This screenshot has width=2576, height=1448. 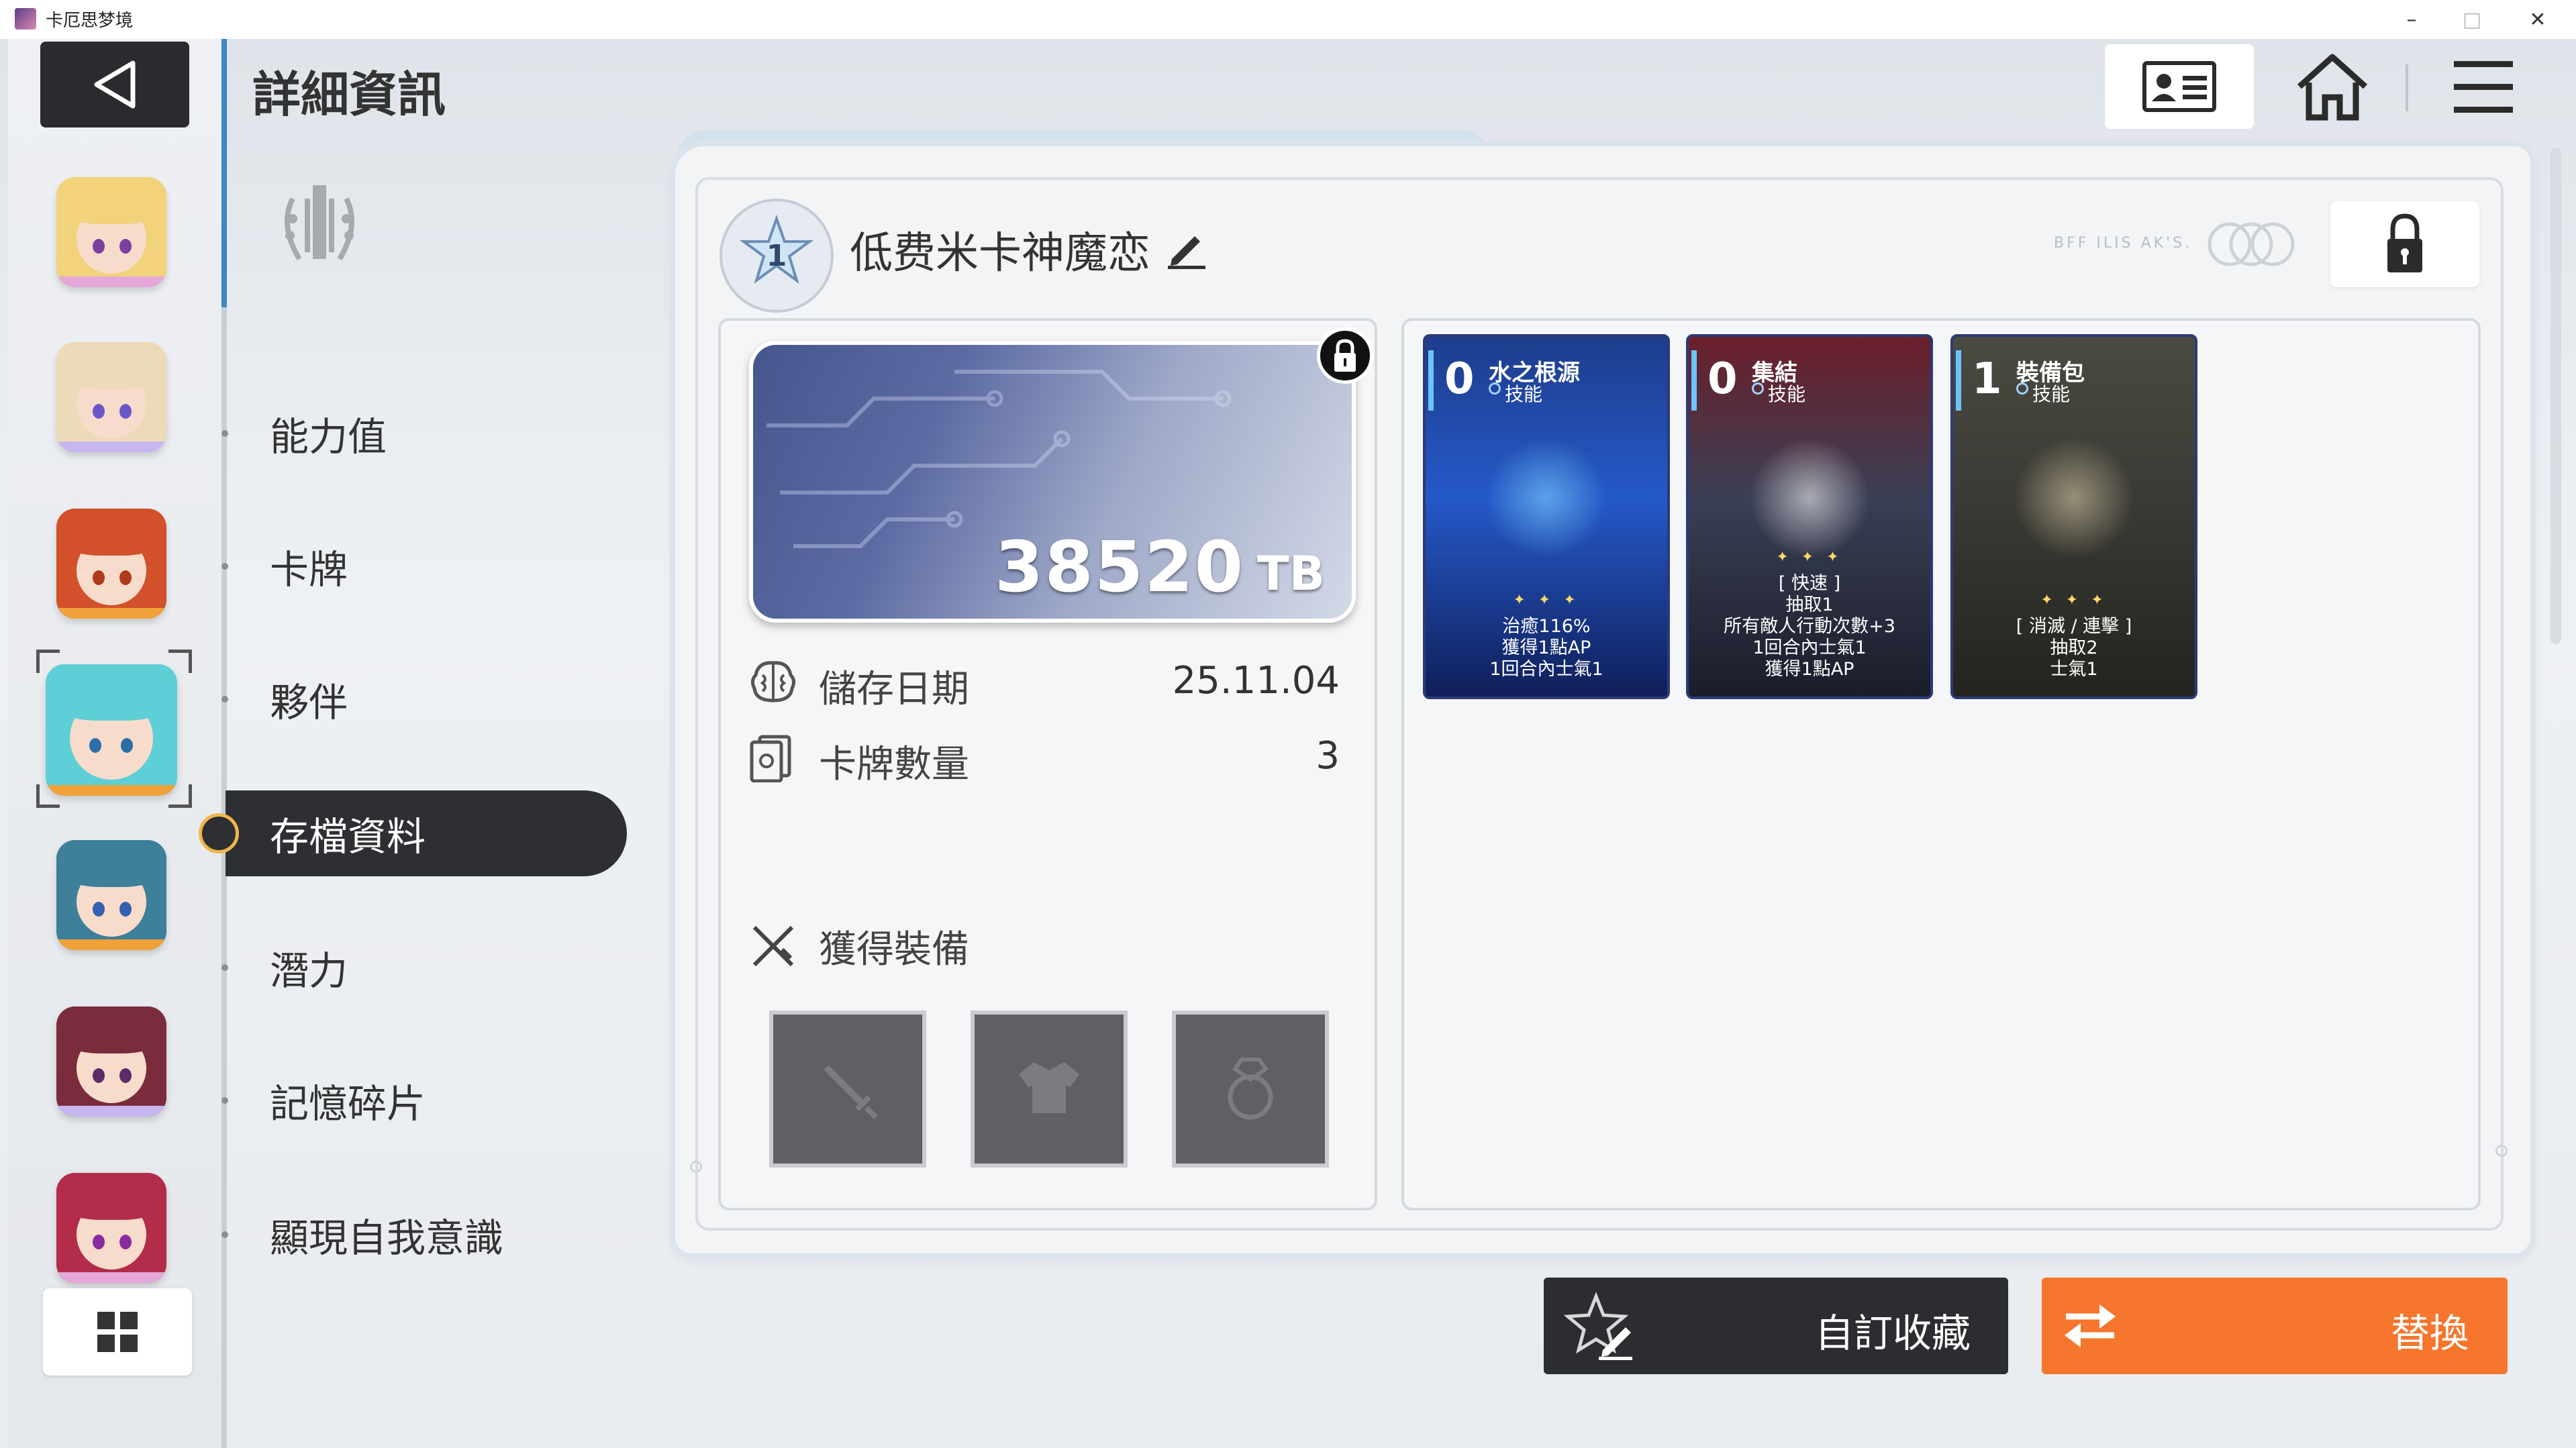 What do you see at coordinates (1809, 604) in the screenshot?
I see `card-description-line: 抽取1` at bounding box center [1809, 604].